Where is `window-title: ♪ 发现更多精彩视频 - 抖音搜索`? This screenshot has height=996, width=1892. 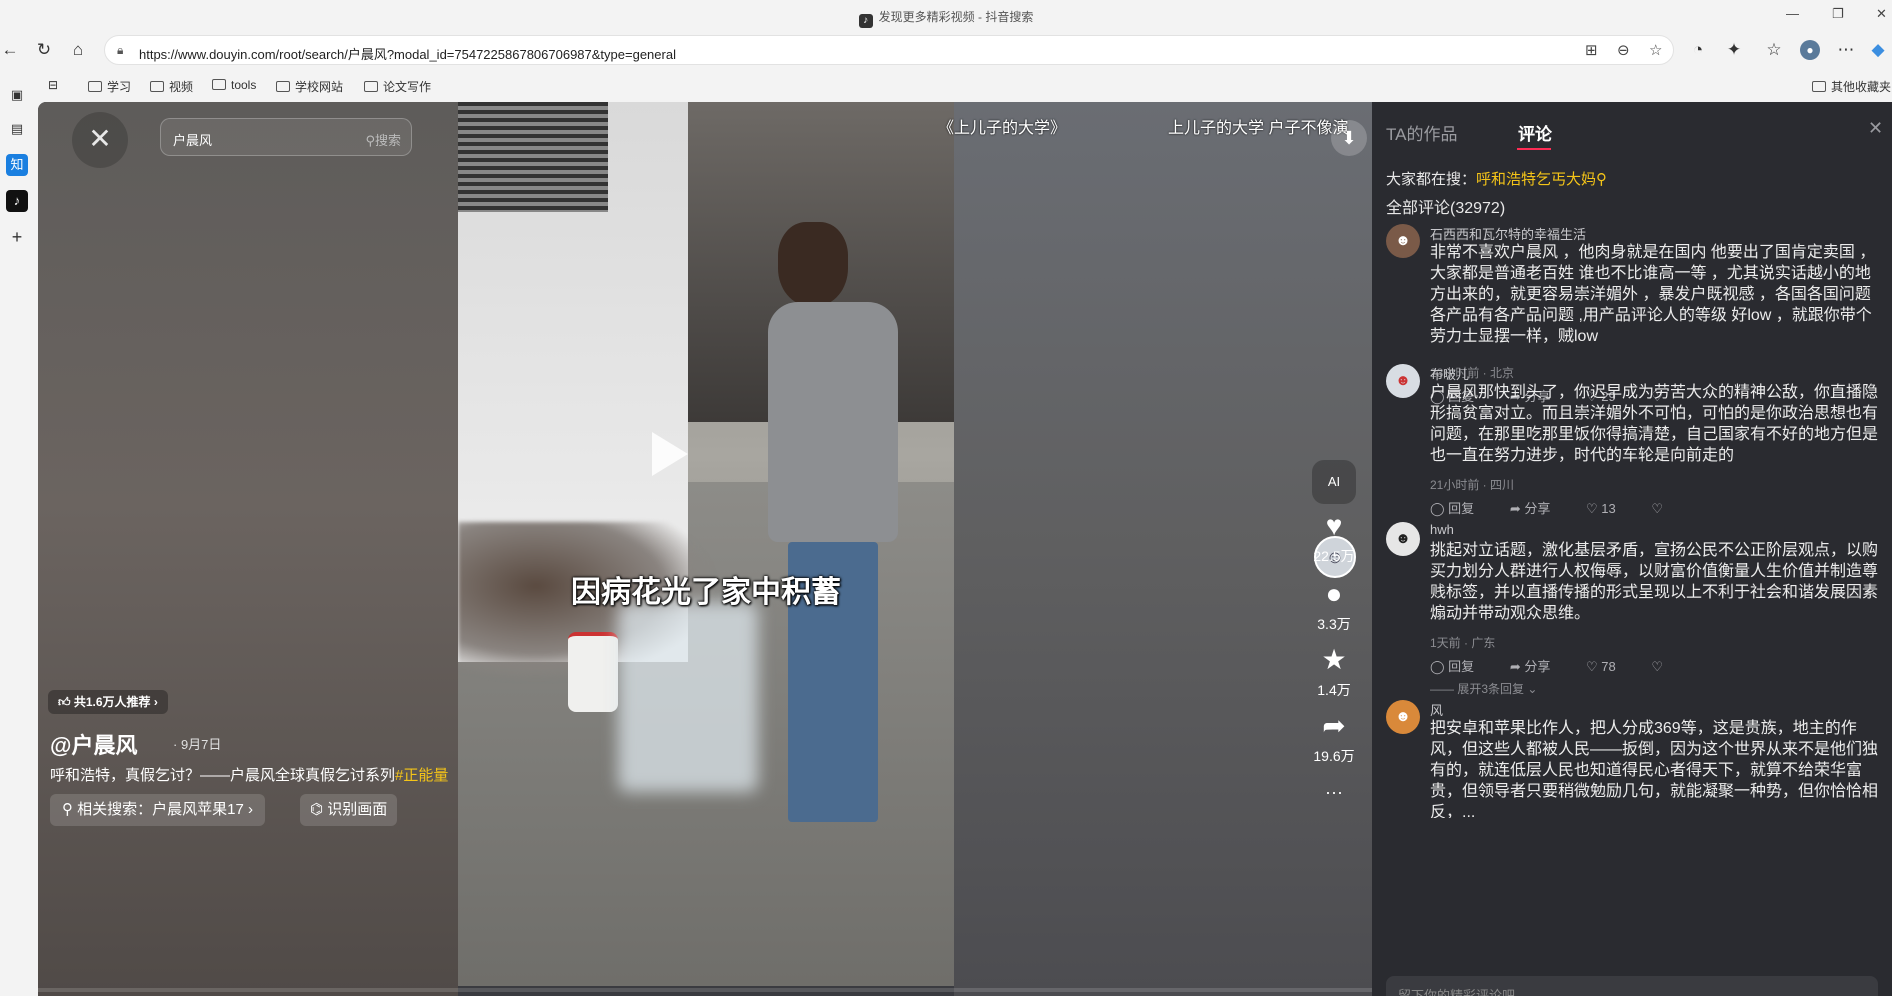 window-title: ♪ 发现更多精彩视频 - 抖音搜索 is located at coordinates (946, 18).